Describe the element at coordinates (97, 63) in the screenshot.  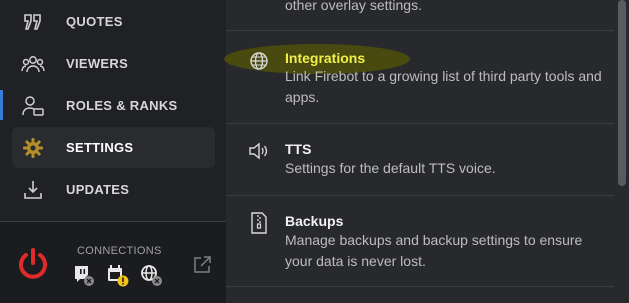
I see `sidebar-item-label: VIEWERS` at that location.